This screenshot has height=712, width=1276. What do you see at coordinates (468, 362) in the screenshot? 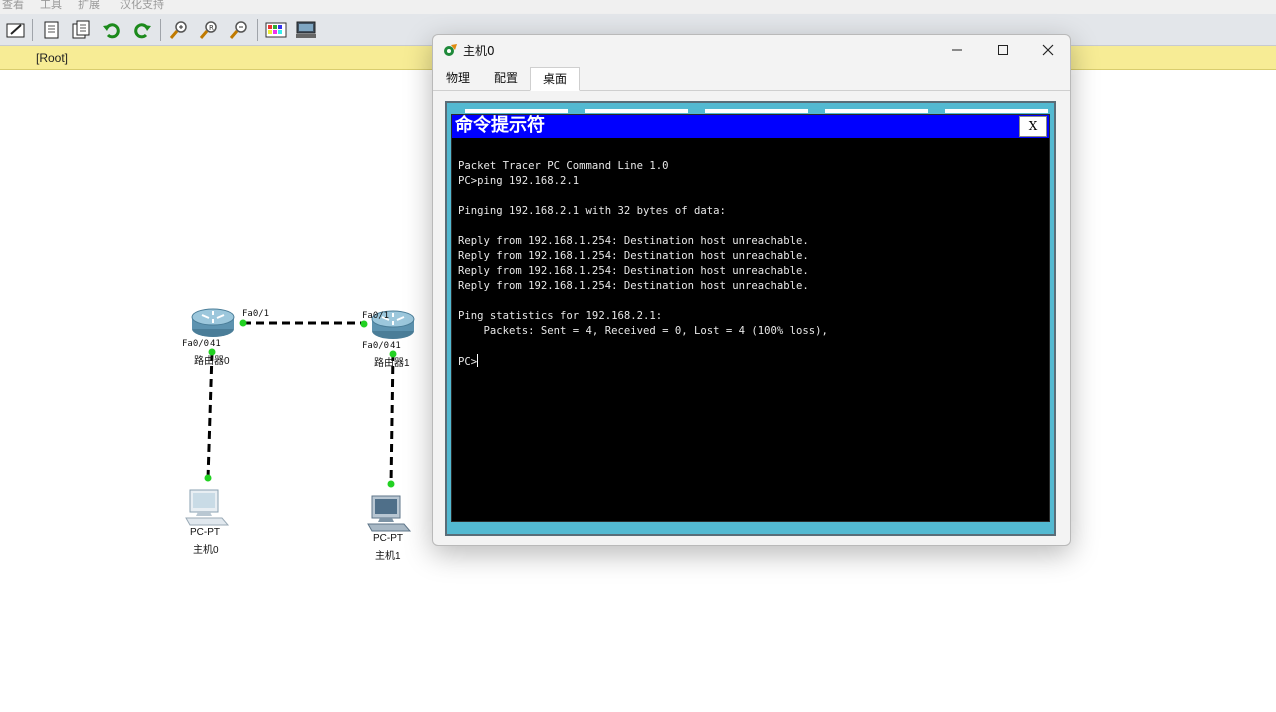
I see `terminal-prompt: PC>` at bounding box center [468, 362].